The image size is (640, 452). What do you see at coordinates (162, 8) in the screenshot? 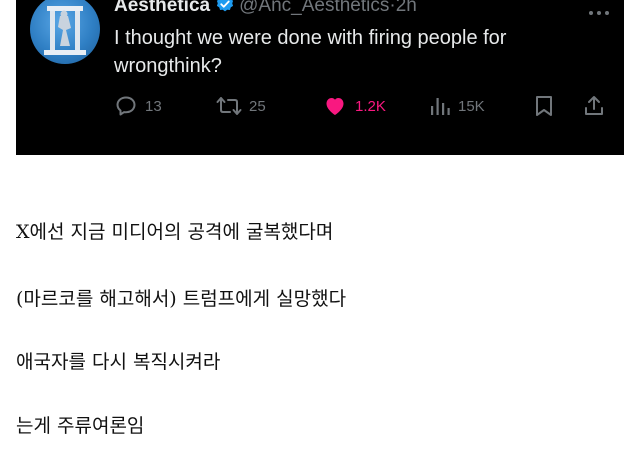
I see `display-name: Aesthetica` at bounding box center [162, 8].